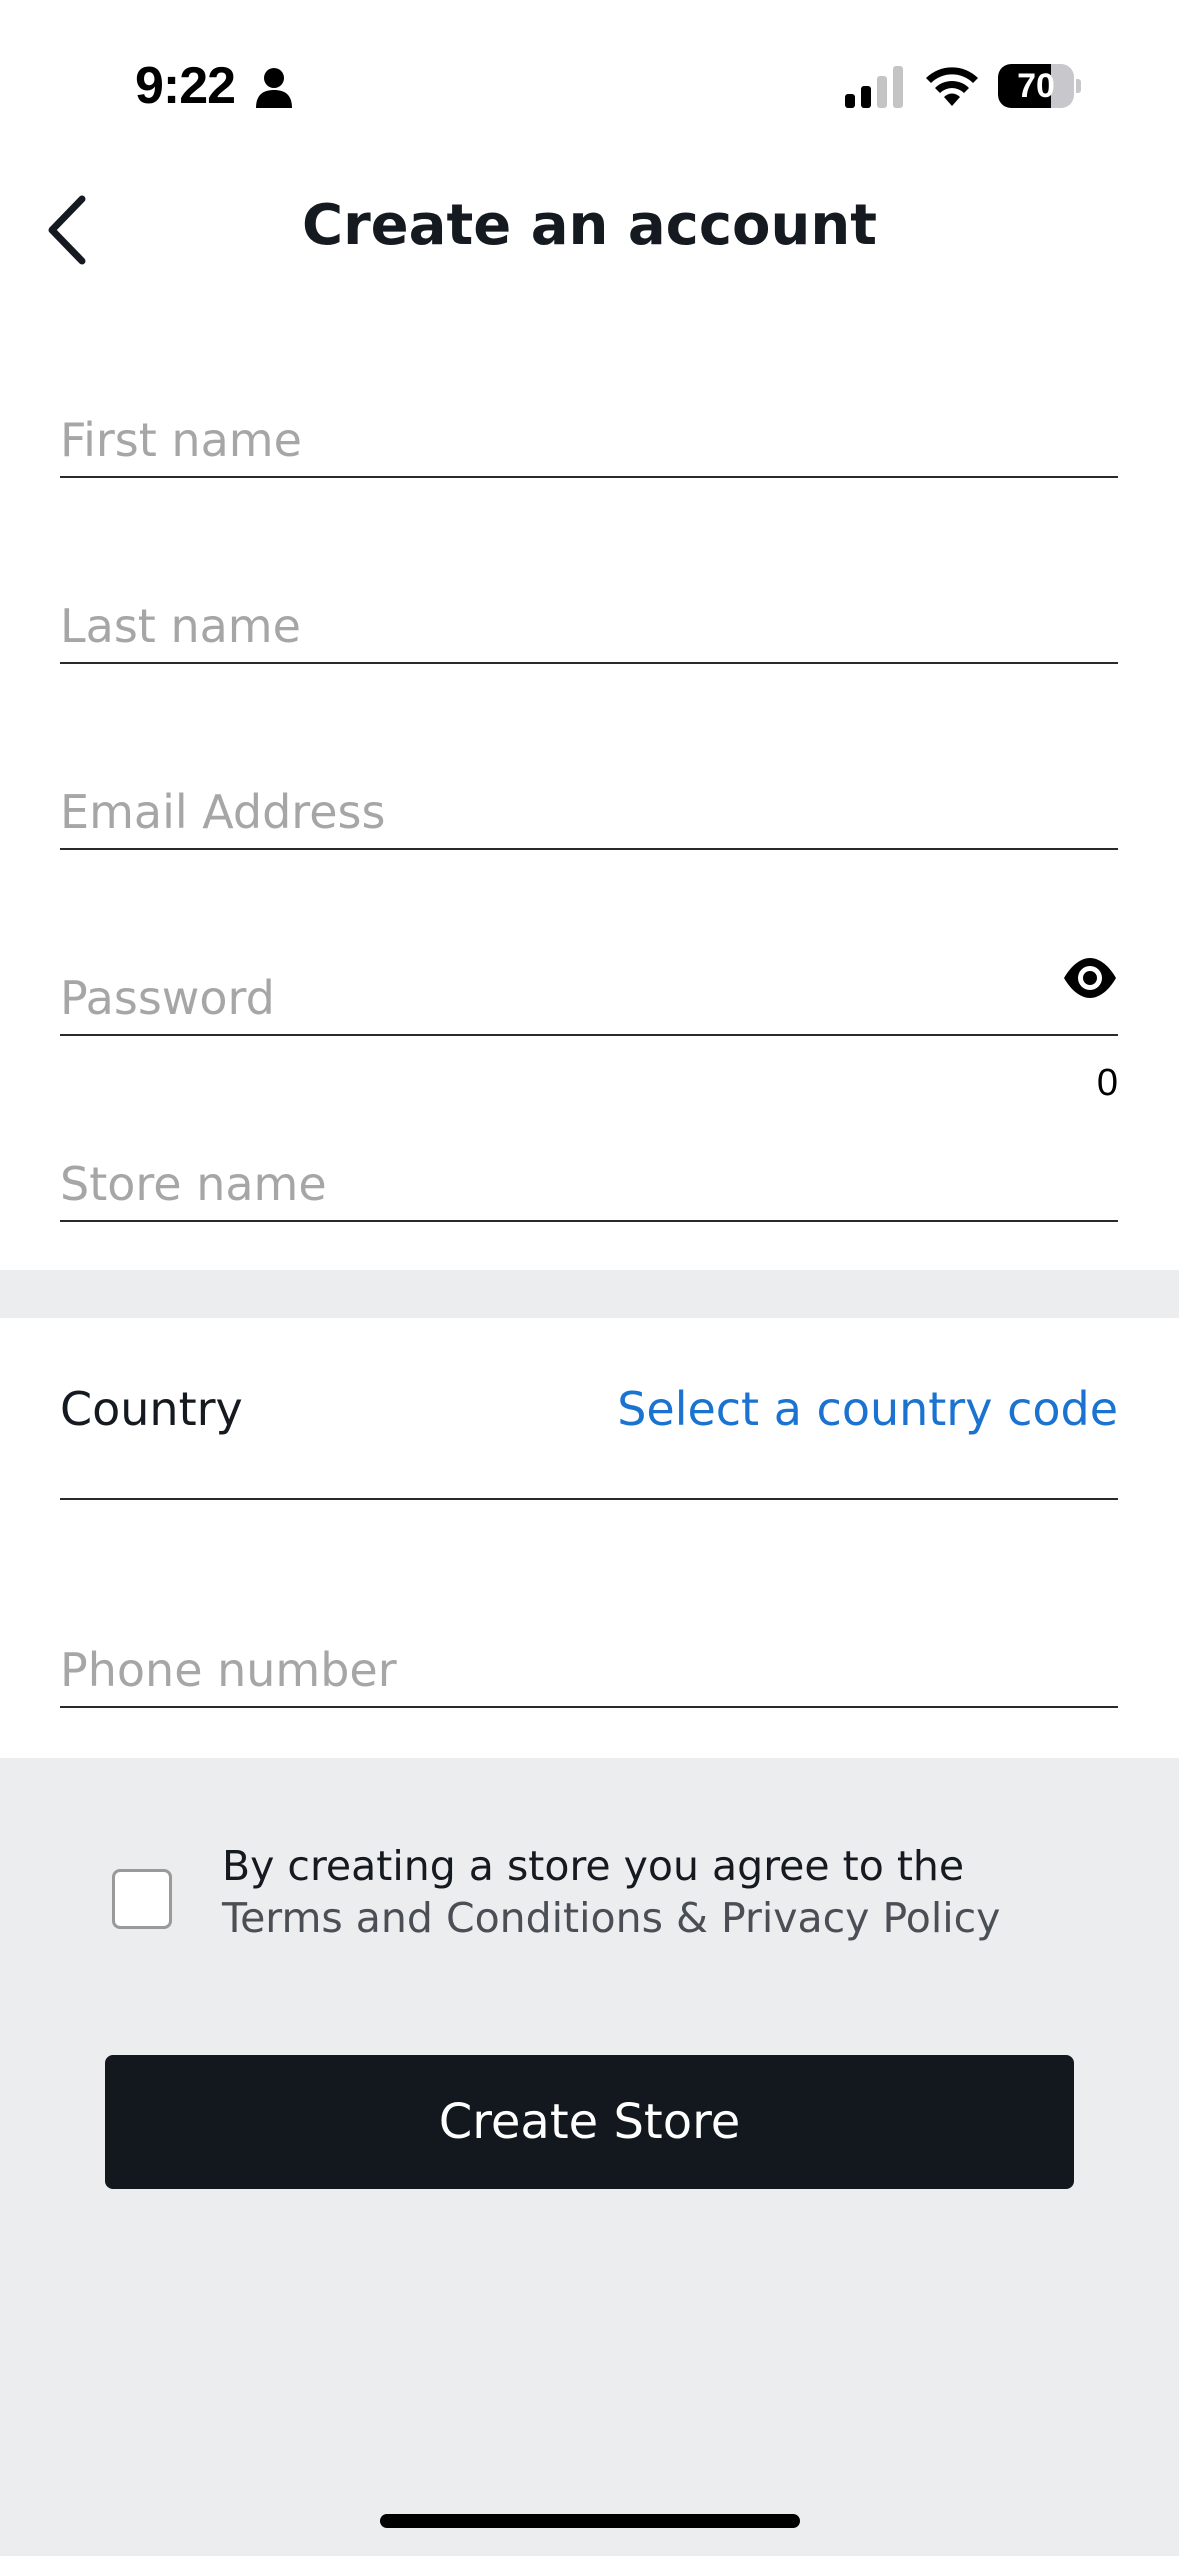 Image resolution: width=1179 pixels, height=2556 pixels. What do you see at coordinates (952, 86) in the screenshot?
I see `wifi-icon` at bounding box center [952, 86].